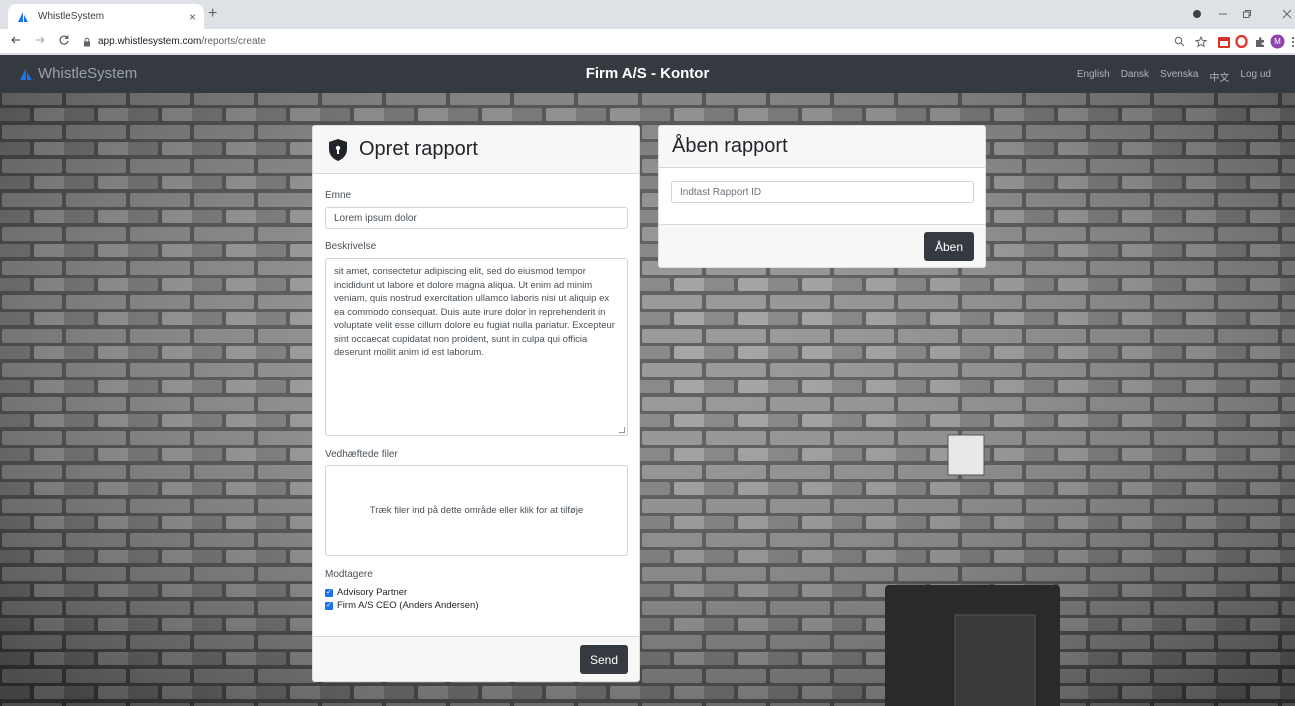 Image resolution: width=1295 pixels, height=706 pixels. Describe the element at coordinates (1290, 41) in the screenshot. I see `browser-menu-icon` at that location.